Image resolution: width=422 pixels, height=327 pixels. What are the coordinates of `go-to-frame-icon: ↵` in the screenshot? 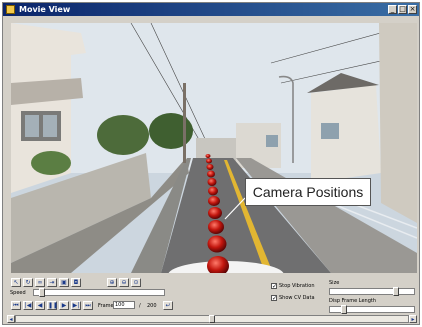 It's located at (168, 305).